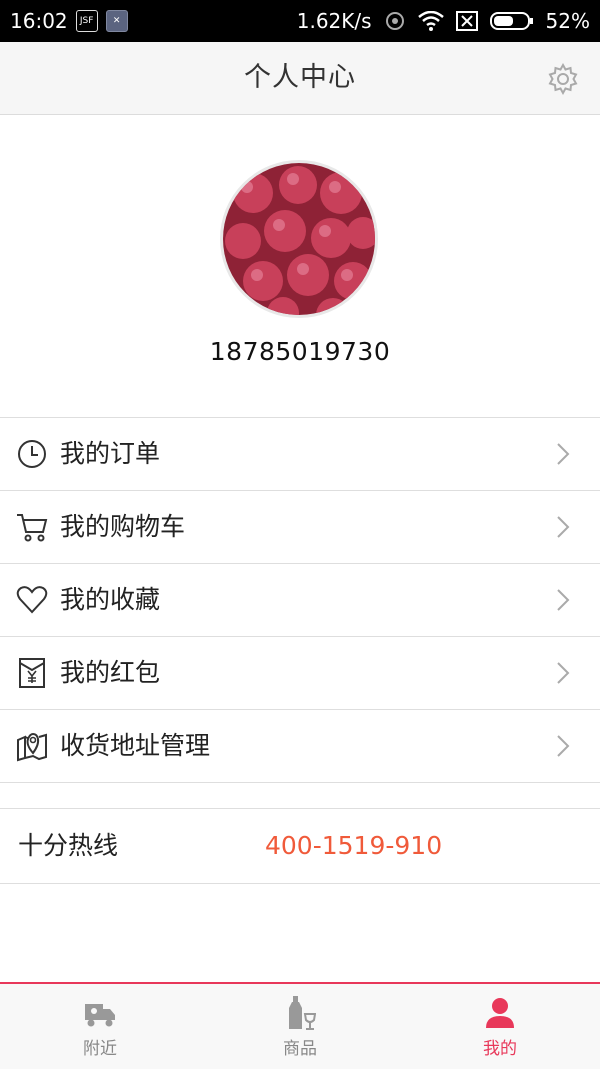  I want to click on menu-item-orders: 我的订单, so click(300, 454).